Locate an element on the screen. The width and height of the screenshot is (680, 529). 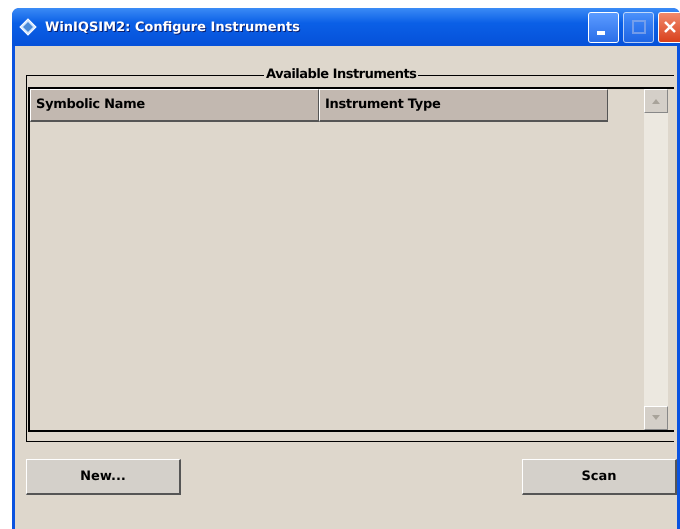
maximize-icon is located at coordinates (639, 27).